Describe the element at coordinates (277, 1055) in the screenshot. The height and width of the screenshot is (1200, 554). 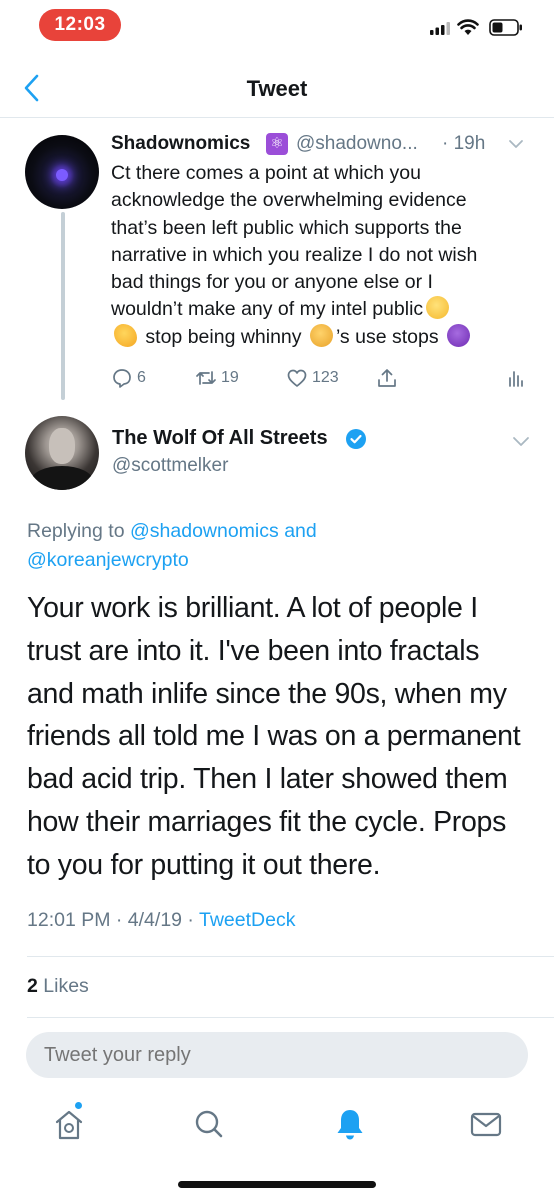
I see `tweet-reply-input` at that location.